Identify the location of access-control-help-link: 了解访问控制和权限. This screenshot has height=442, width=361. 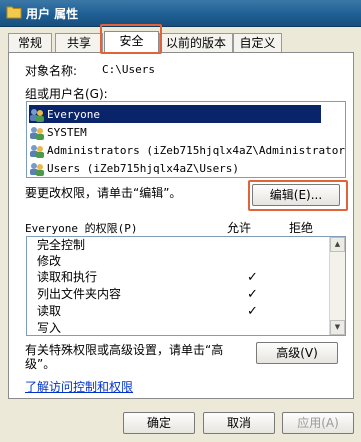
(79, 386).